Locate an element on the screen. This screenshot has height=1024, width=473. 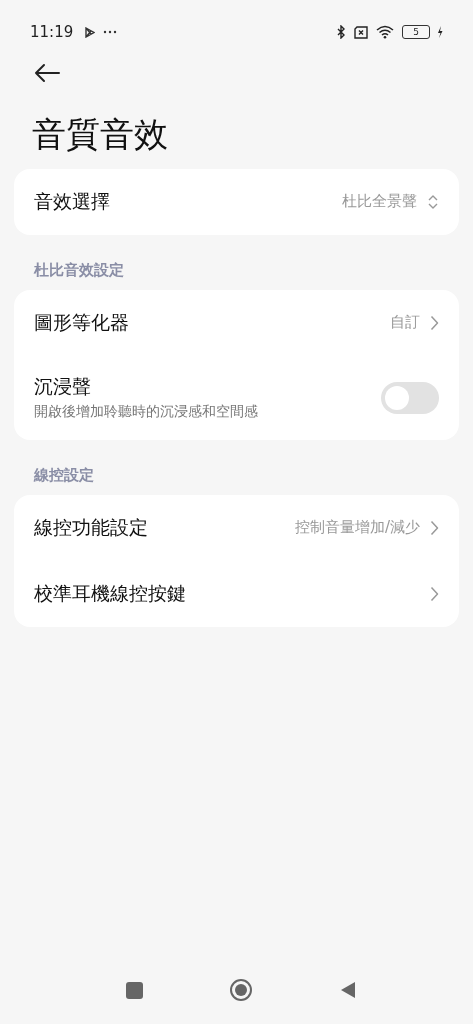
play-store-icon is located at coordinates (90, 32).